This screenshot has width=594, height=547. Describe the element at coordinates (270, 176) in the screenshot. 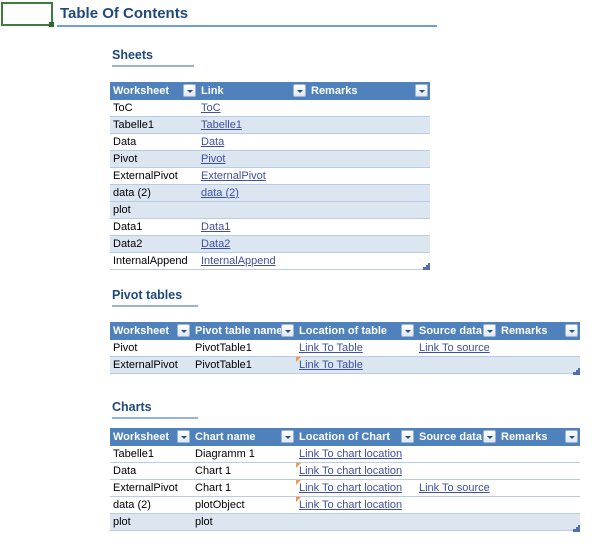

I see `table-row: ExternalPivot ExternalPivot` at that location.